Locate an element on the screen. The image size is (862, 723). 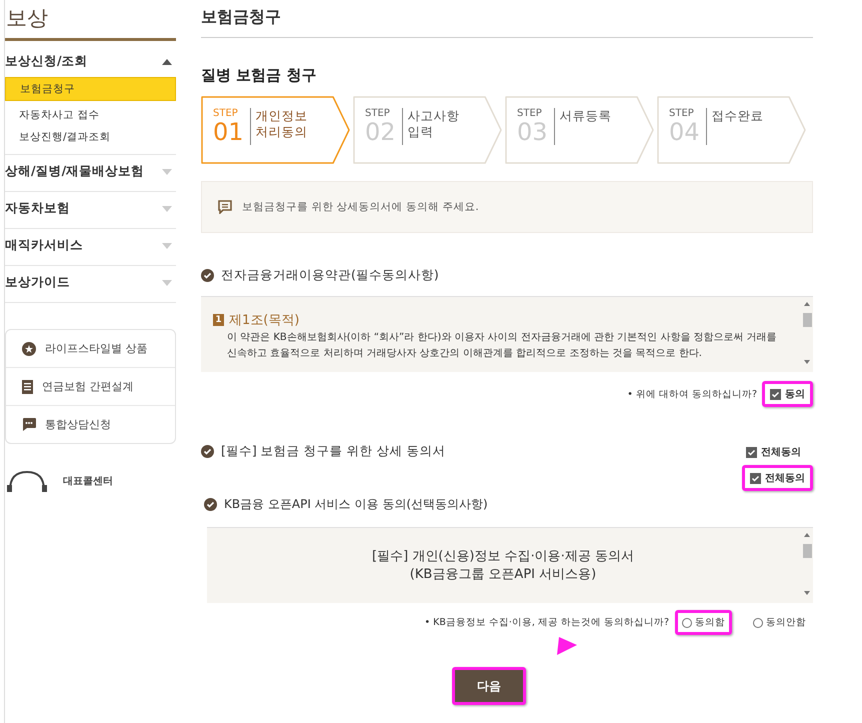
article-number: 1 is located at coordinates (218, 320).